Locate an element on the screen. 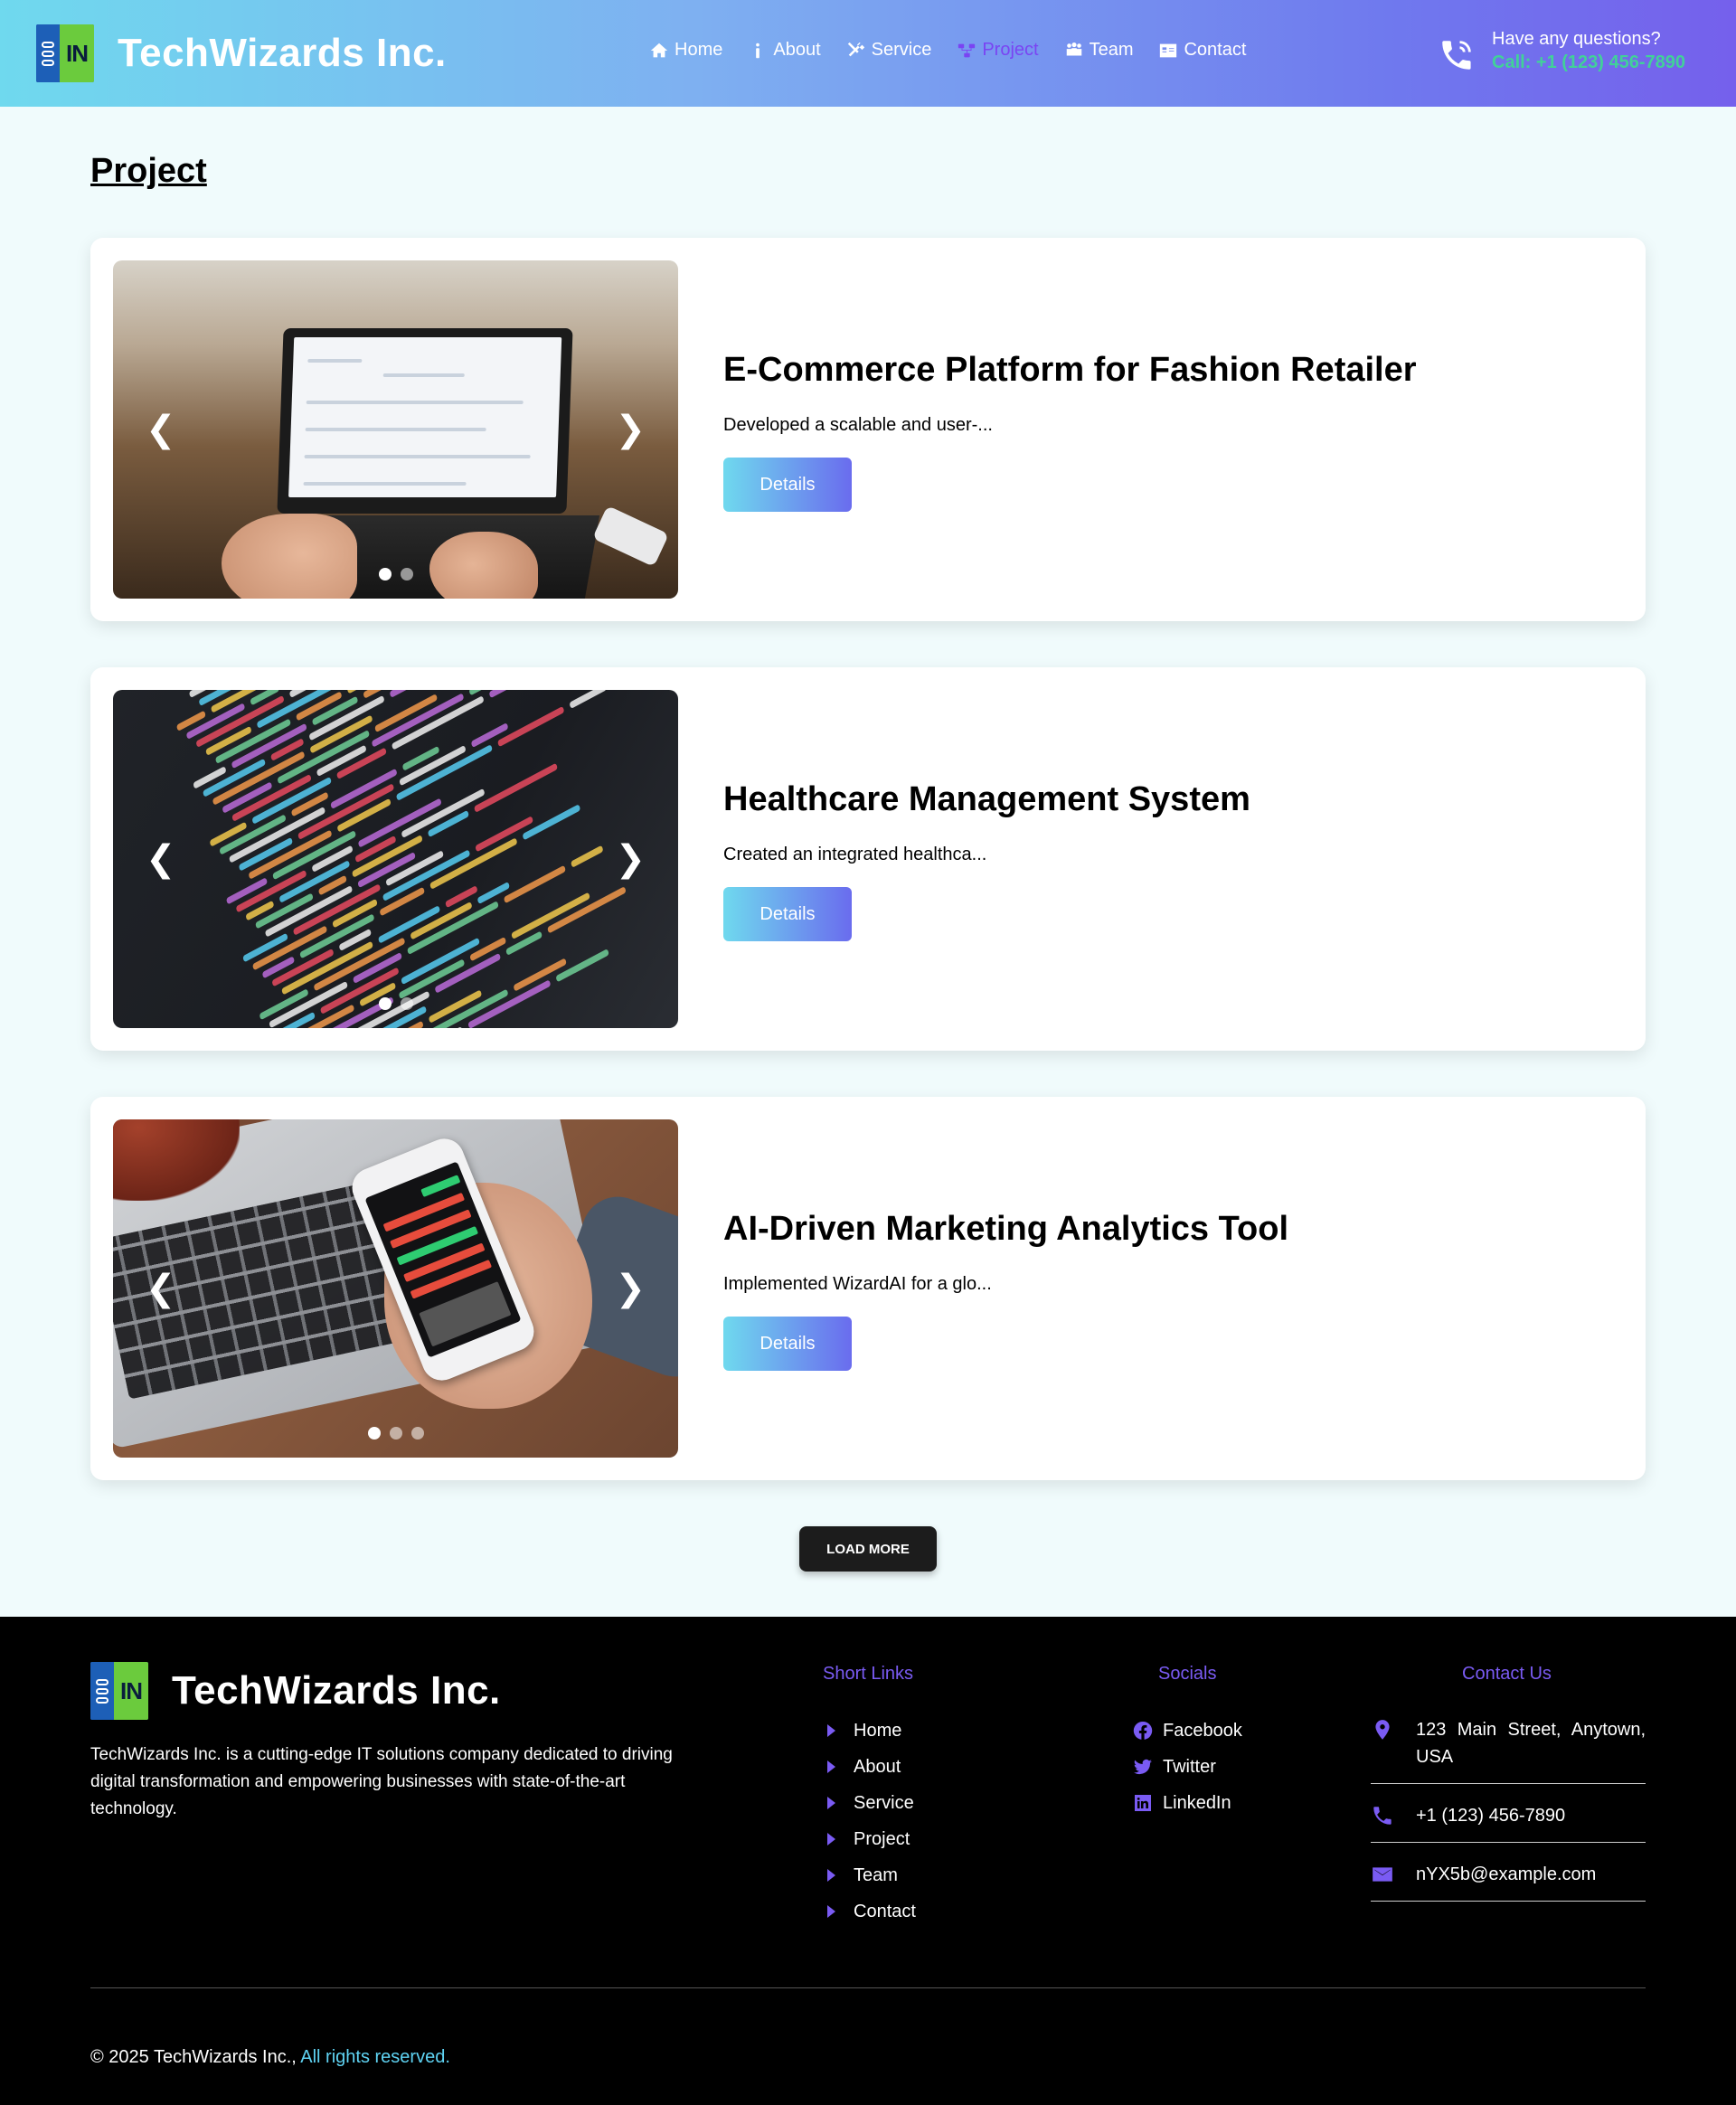 The image size is (1736, 2105). social-facebook: Facebook is located at coordinates (1187, 1731).